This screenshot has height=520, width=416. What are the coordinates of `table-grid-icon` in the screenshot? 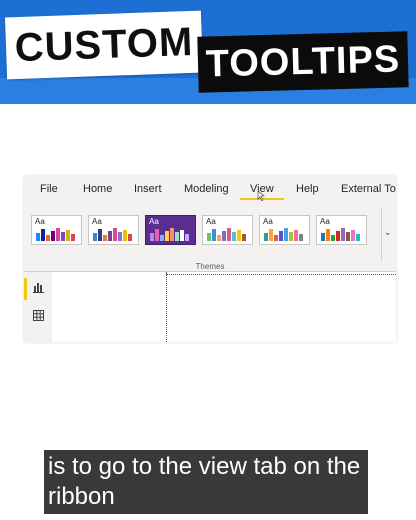 It's located at (38, 315).